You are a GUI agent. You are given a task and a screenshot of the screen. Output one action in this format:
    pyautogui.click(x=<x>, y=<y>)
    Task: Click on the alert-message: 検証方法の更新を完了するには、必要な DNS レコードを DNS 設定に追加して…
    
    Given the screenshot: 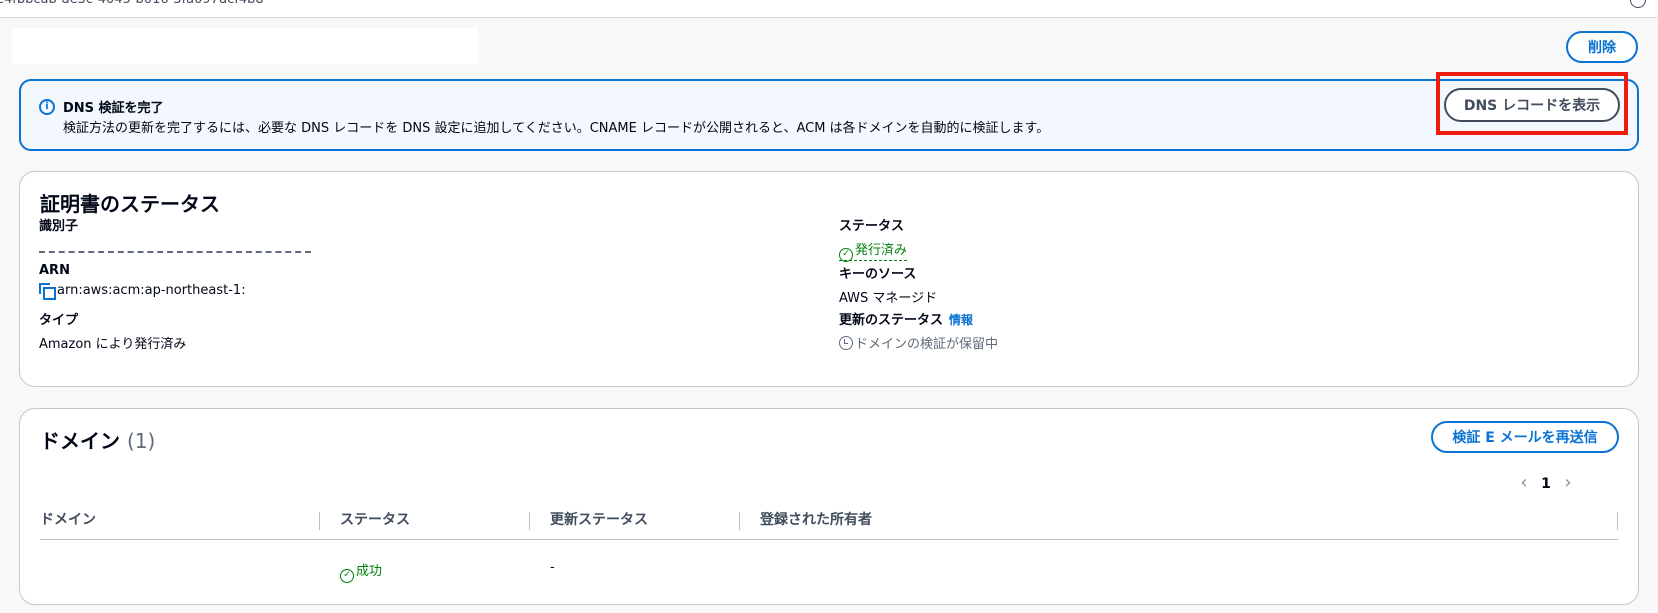 What is the action you would take?
    pyautogui.click(x=556, y=128)
    